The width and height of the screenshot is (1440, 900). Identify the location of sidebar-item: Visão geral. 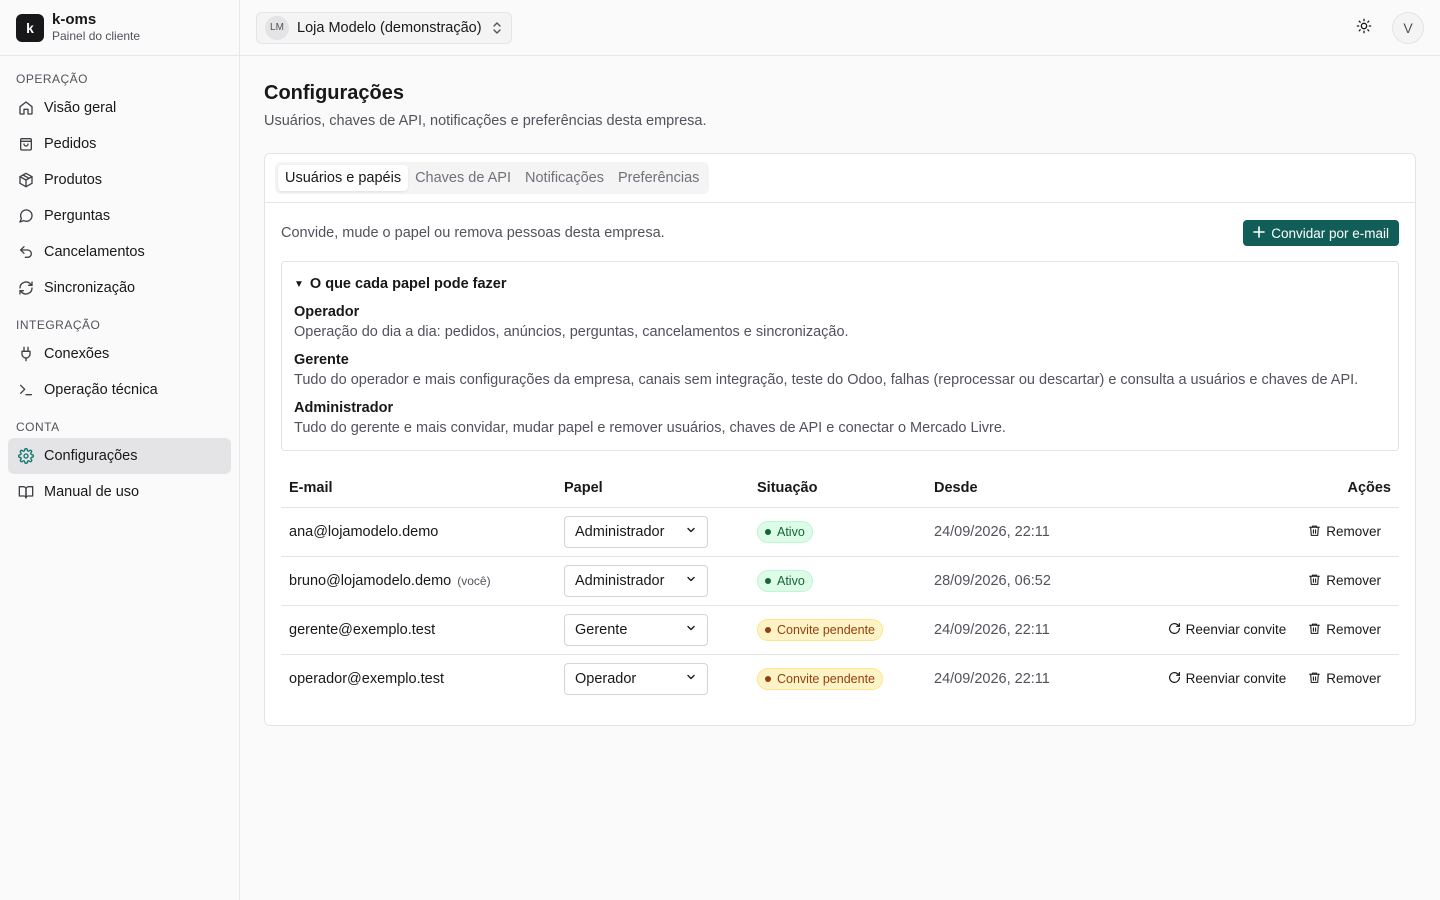
(119, 108).